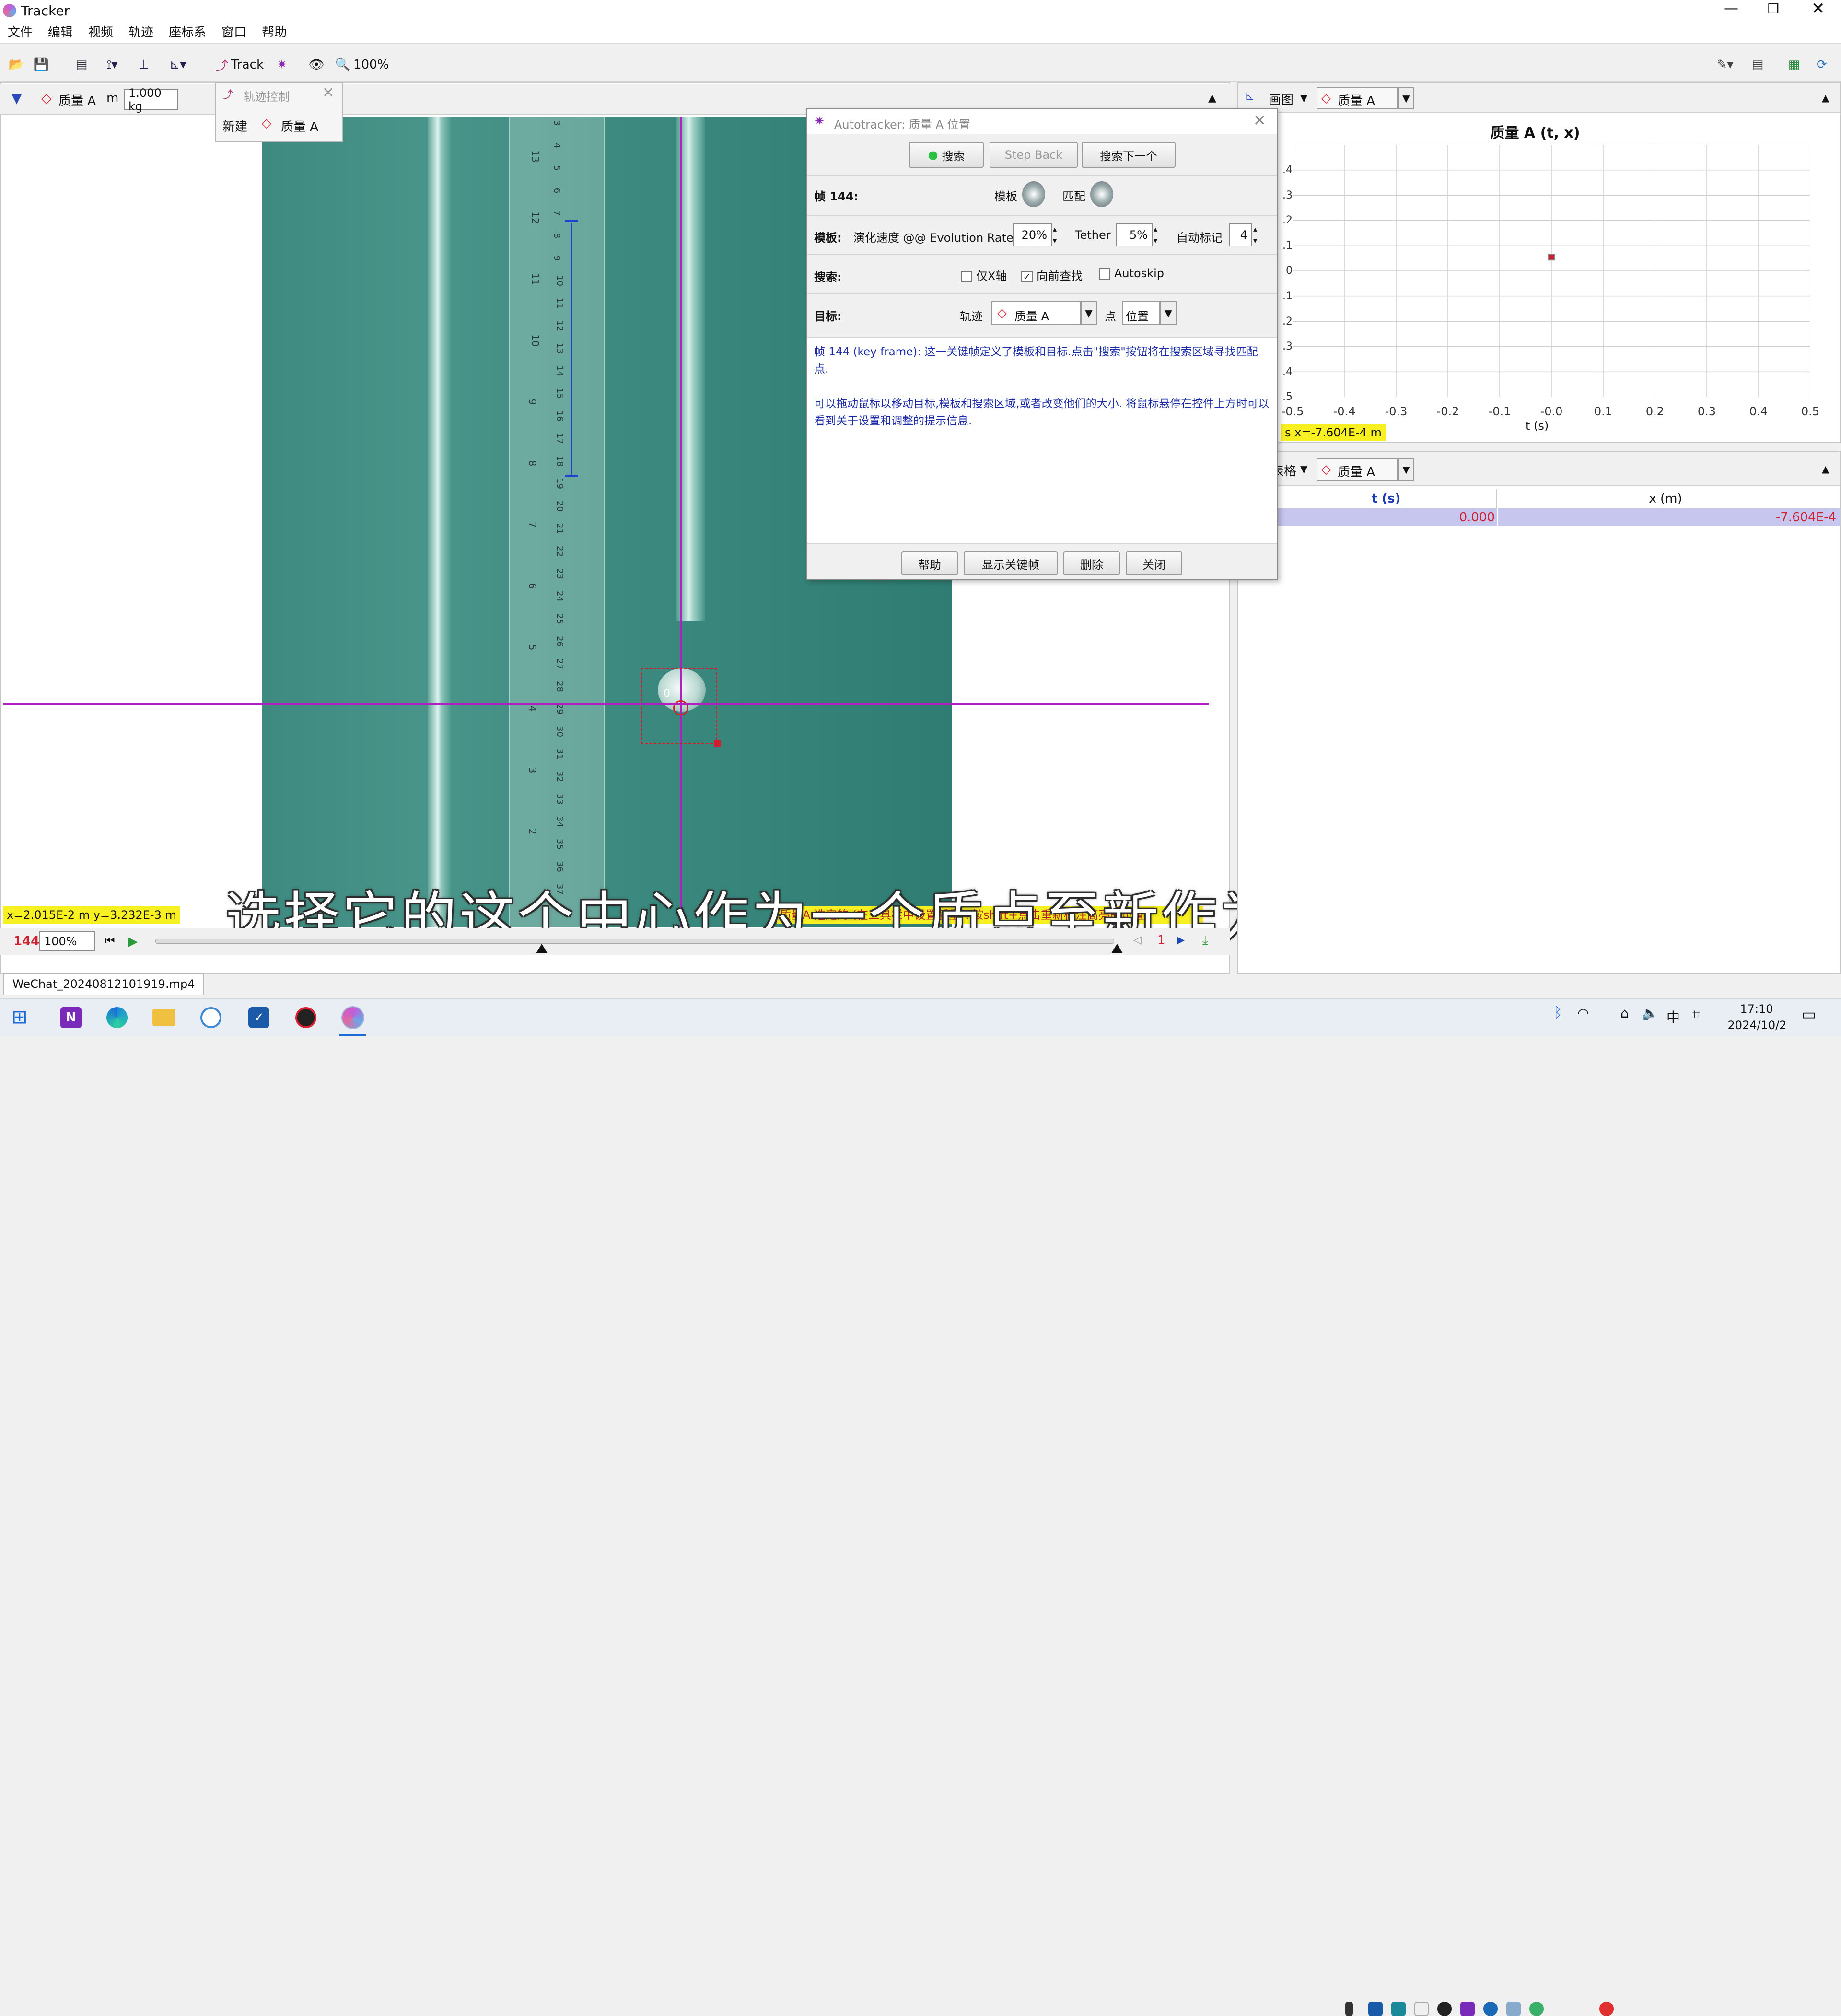 The height and width of the screenshot is (2016, 1841). I want to click on evolution-field: 20%, so click(1032, 234).